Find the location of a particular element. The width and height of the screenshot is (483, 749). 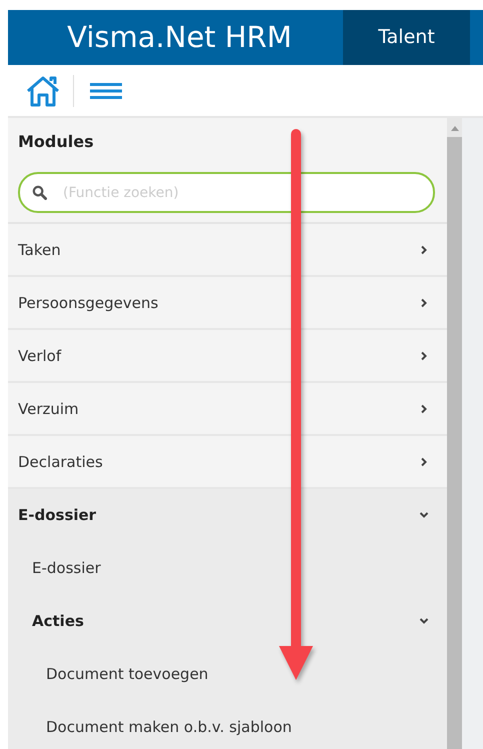

sidebar-heading: Modules is located at coordinates (56, 142).